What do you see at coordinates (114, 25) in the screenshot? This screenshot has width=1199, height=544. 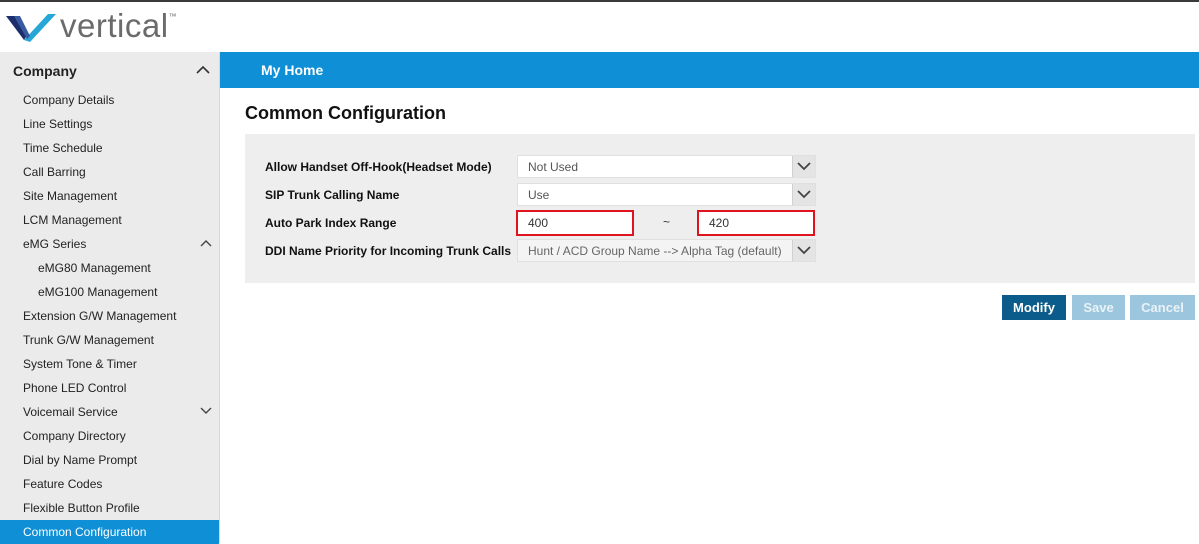 I see `logo-text: vertical` at bounding box center [114, 25].